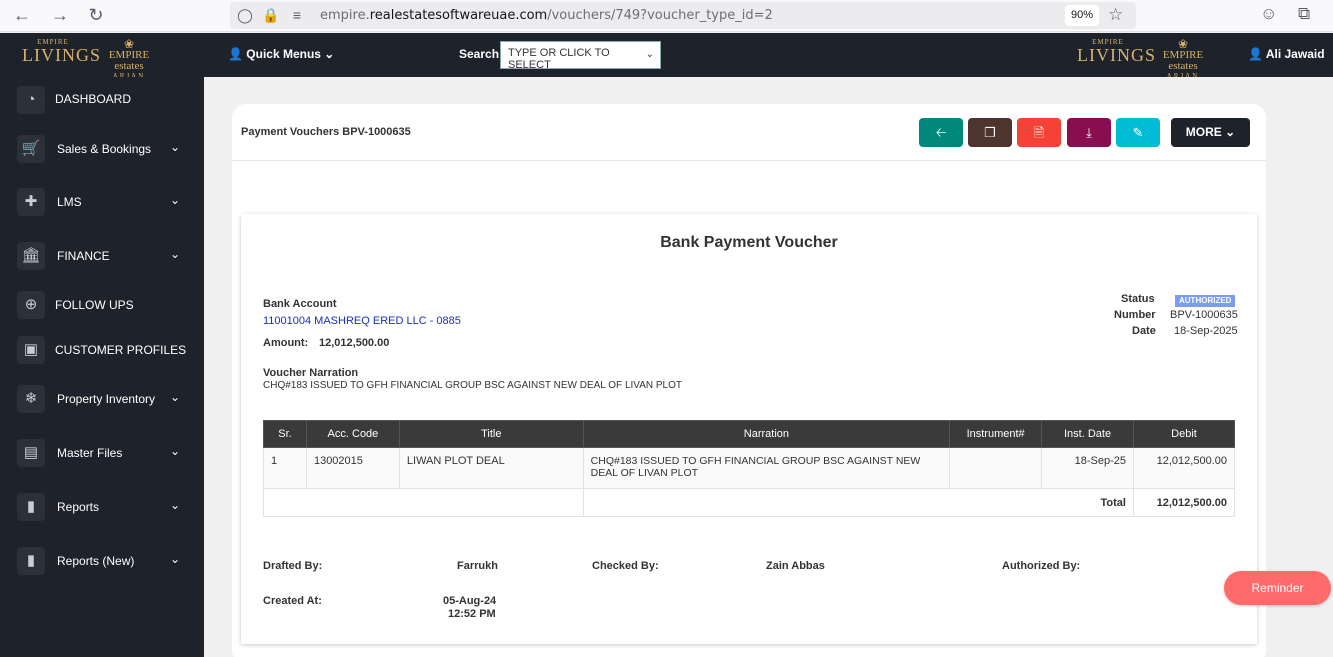  Describe the element at coordinates (61, 55) in the screenshot. I see `empire-livings-logo: EMPIRE LIVINGS` at that location.